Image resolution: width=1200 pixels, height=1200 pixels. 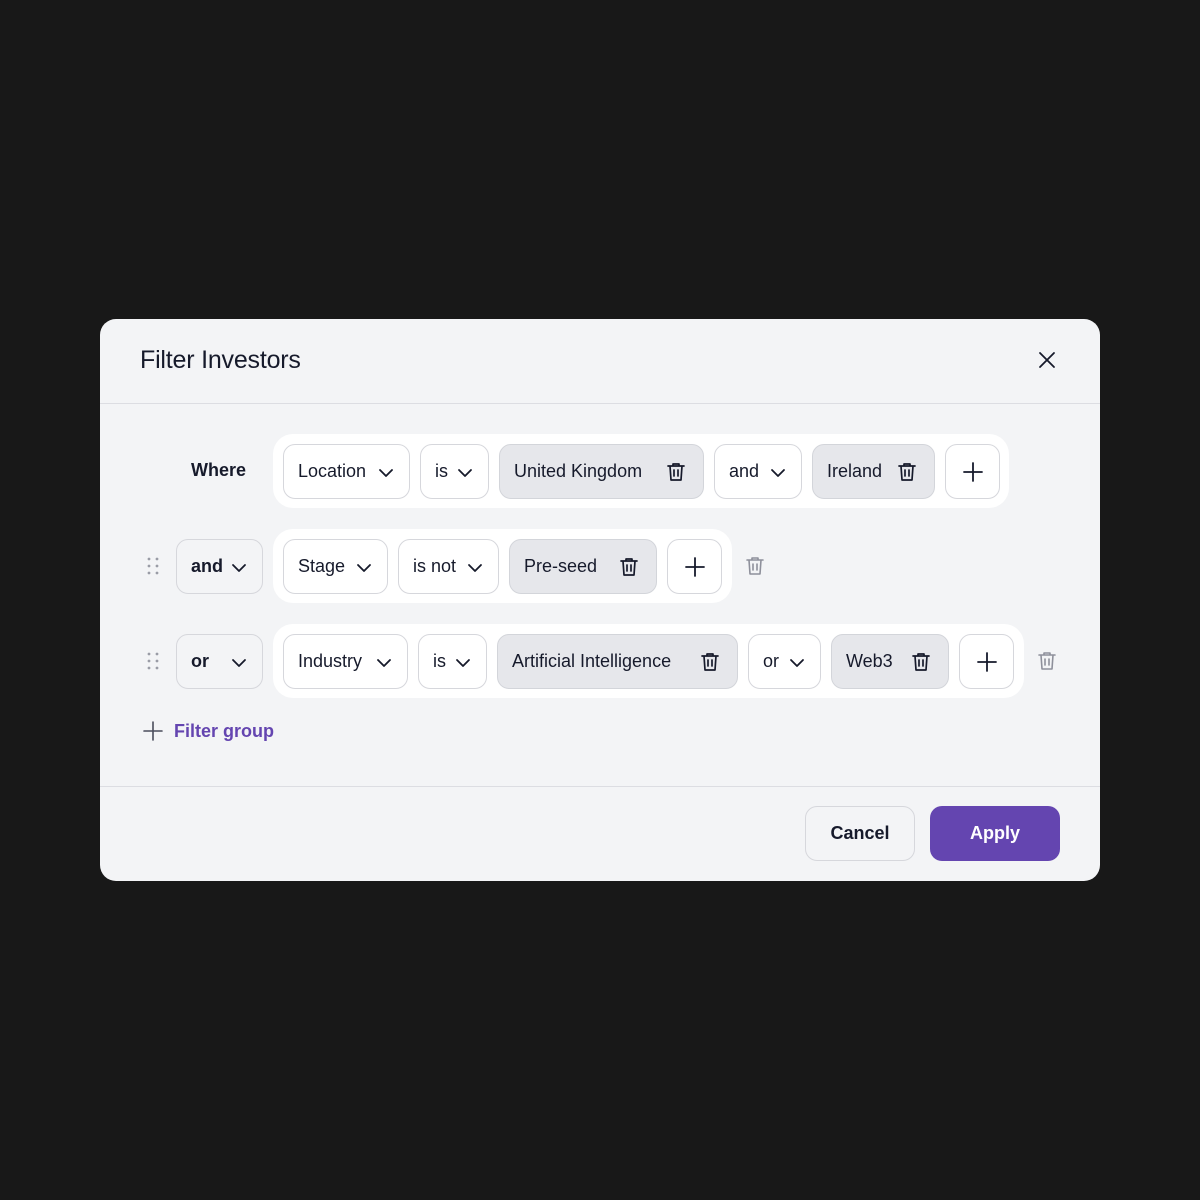 What do you see at coordinates (561, 566) in the screenshot?
I see `value-chip-label: Pre-seed` at bounding box center [561, 566].